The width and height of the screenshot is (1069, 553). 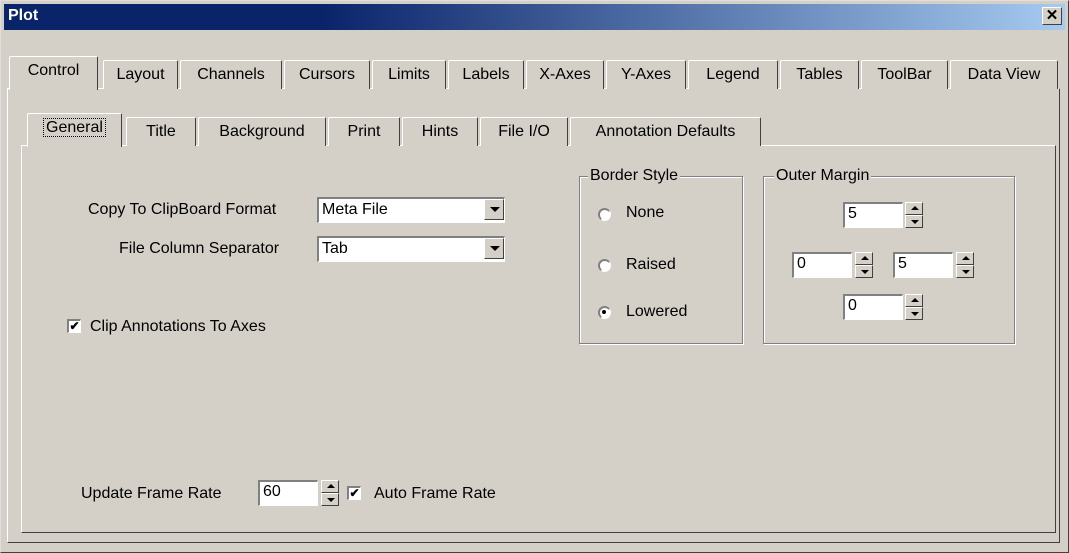 I want to click on tab-cursors: Cursors, so click(x=327, y=74).